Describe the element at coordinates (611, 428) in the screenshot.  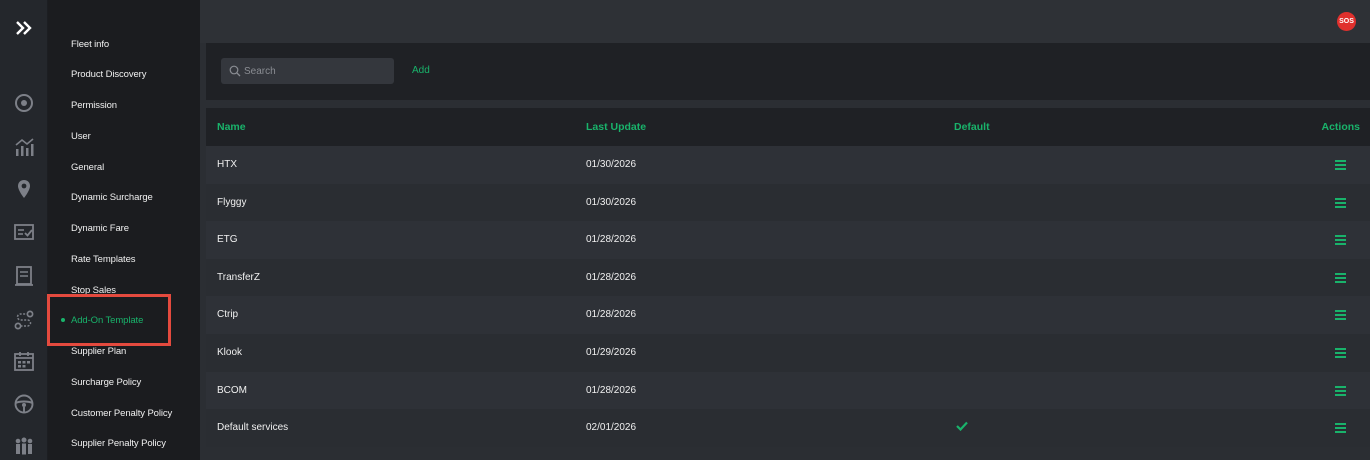
I see `cell-last-update: 02/01/2026` at that location.